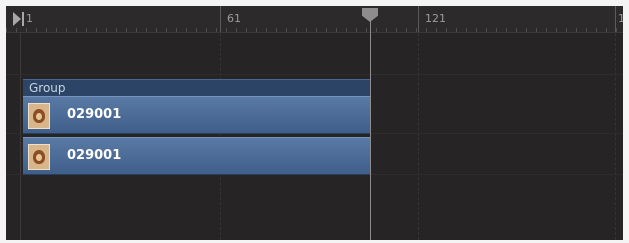 This screenshot has width=629, height=243. Describe the element at coordinates (20, 136) in the screenshot. I see `timeline-left-edge` at that location.